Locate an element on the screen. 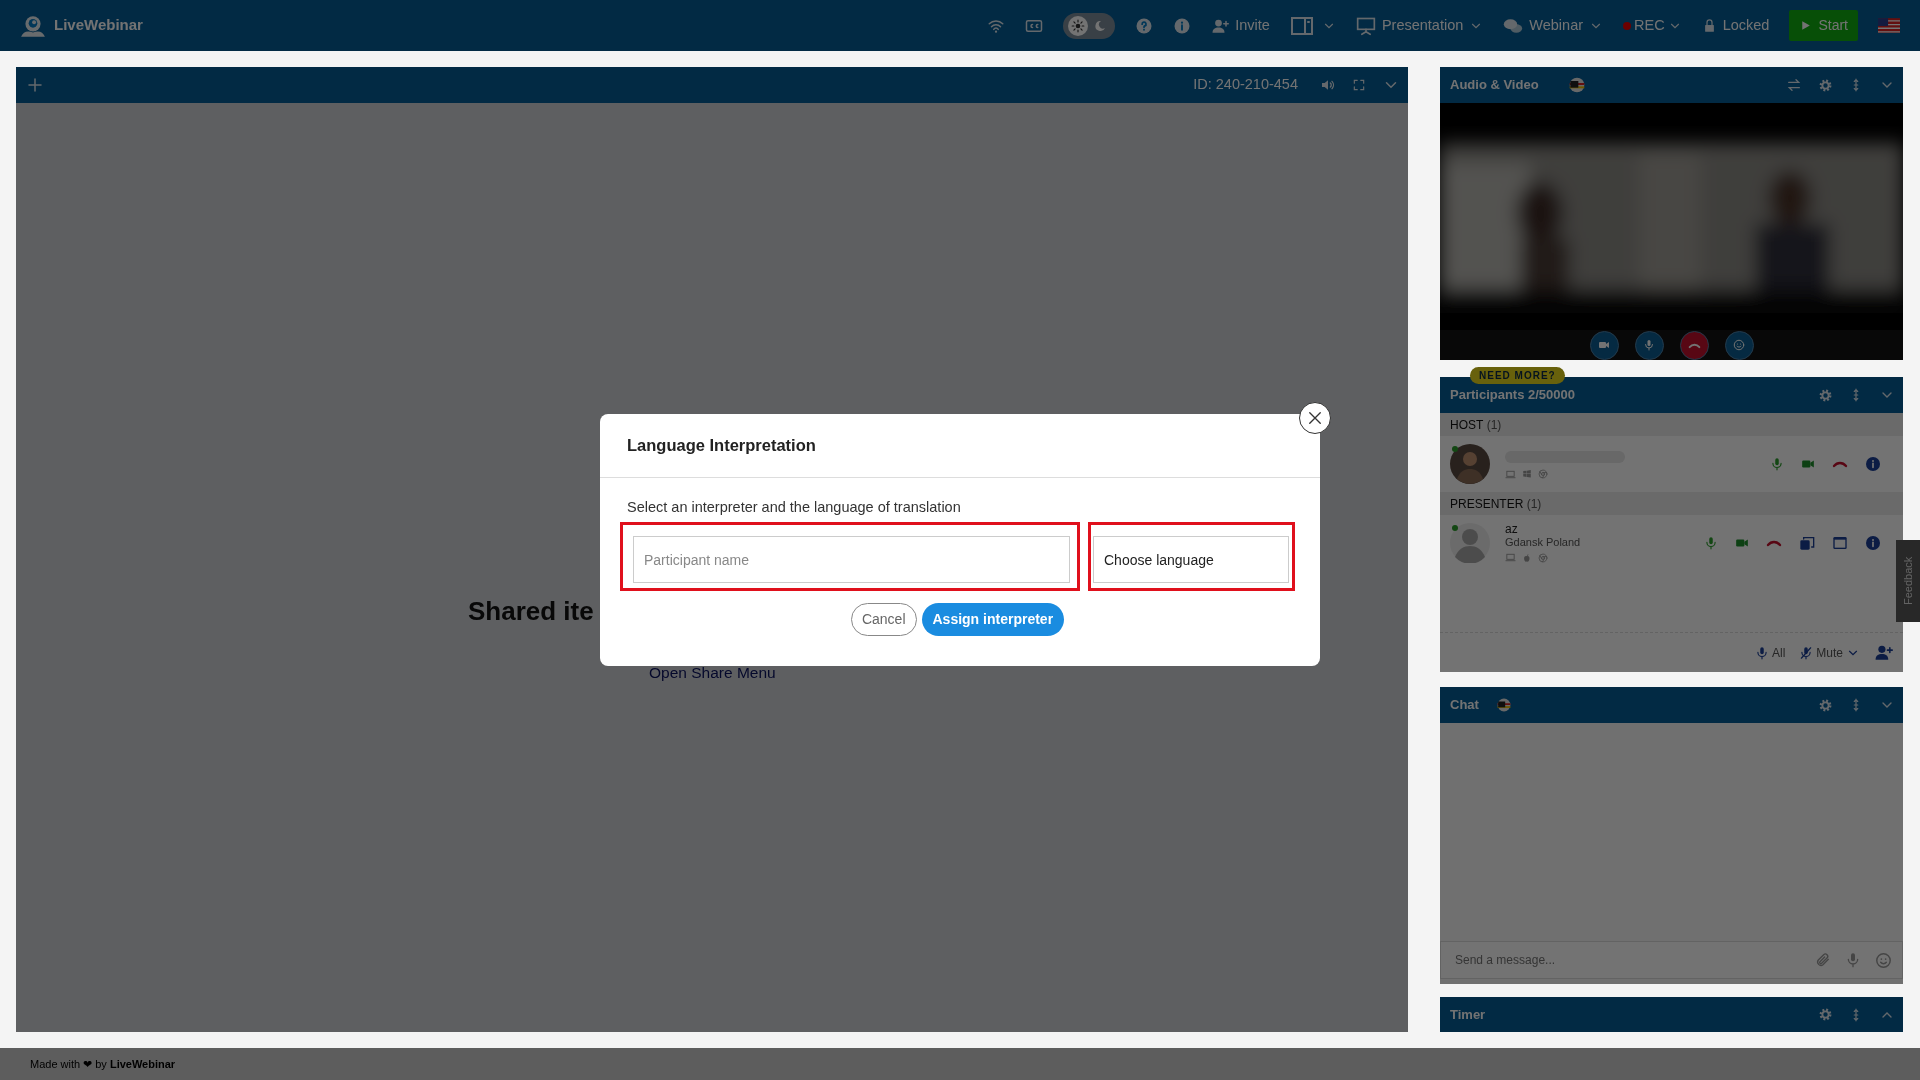 The height and width of the screenshot is (1080, 1920). plus-icon is located at coordinates (35, 85).